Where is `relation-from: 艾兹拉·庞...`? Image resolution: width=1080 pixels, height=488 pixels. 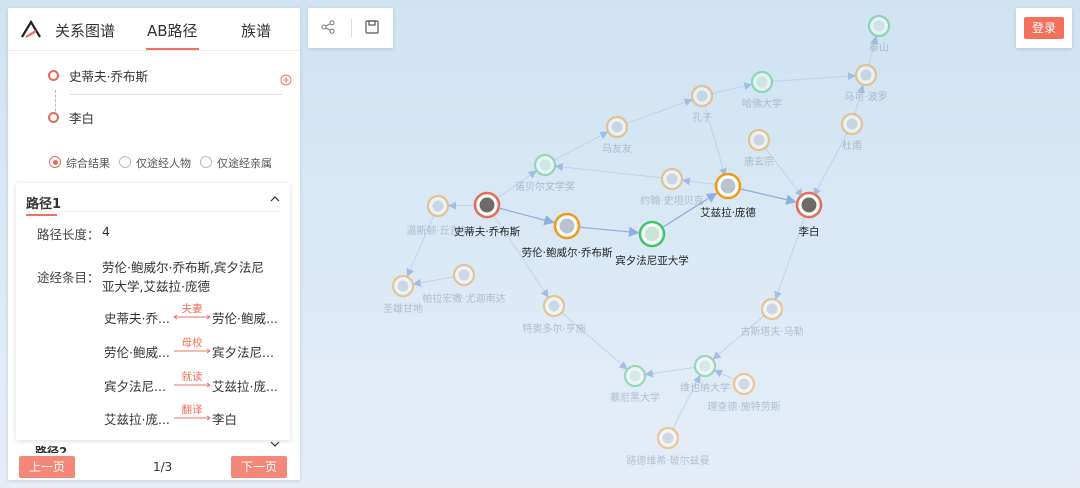 relation-from: 艾兹拉·庞... is located at coordinates (137, 419).